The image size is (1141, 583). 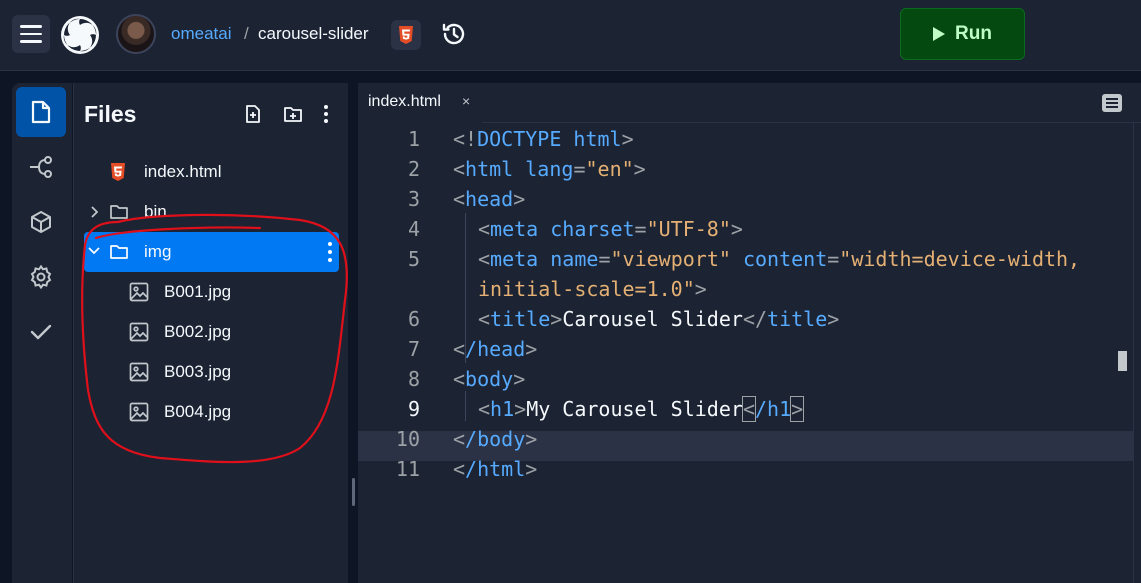 I want to click on run-button-label: Run, so click(x=973, y=33).